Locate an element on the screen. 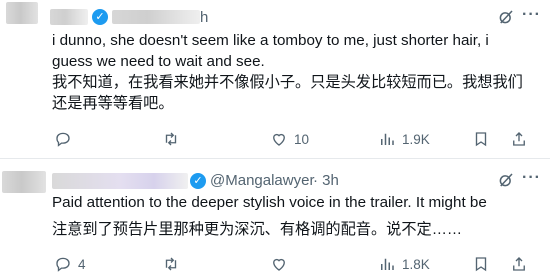 This screenshot has height=277, width=550. views-count: 1.8K is located at coordinates (416, 264).